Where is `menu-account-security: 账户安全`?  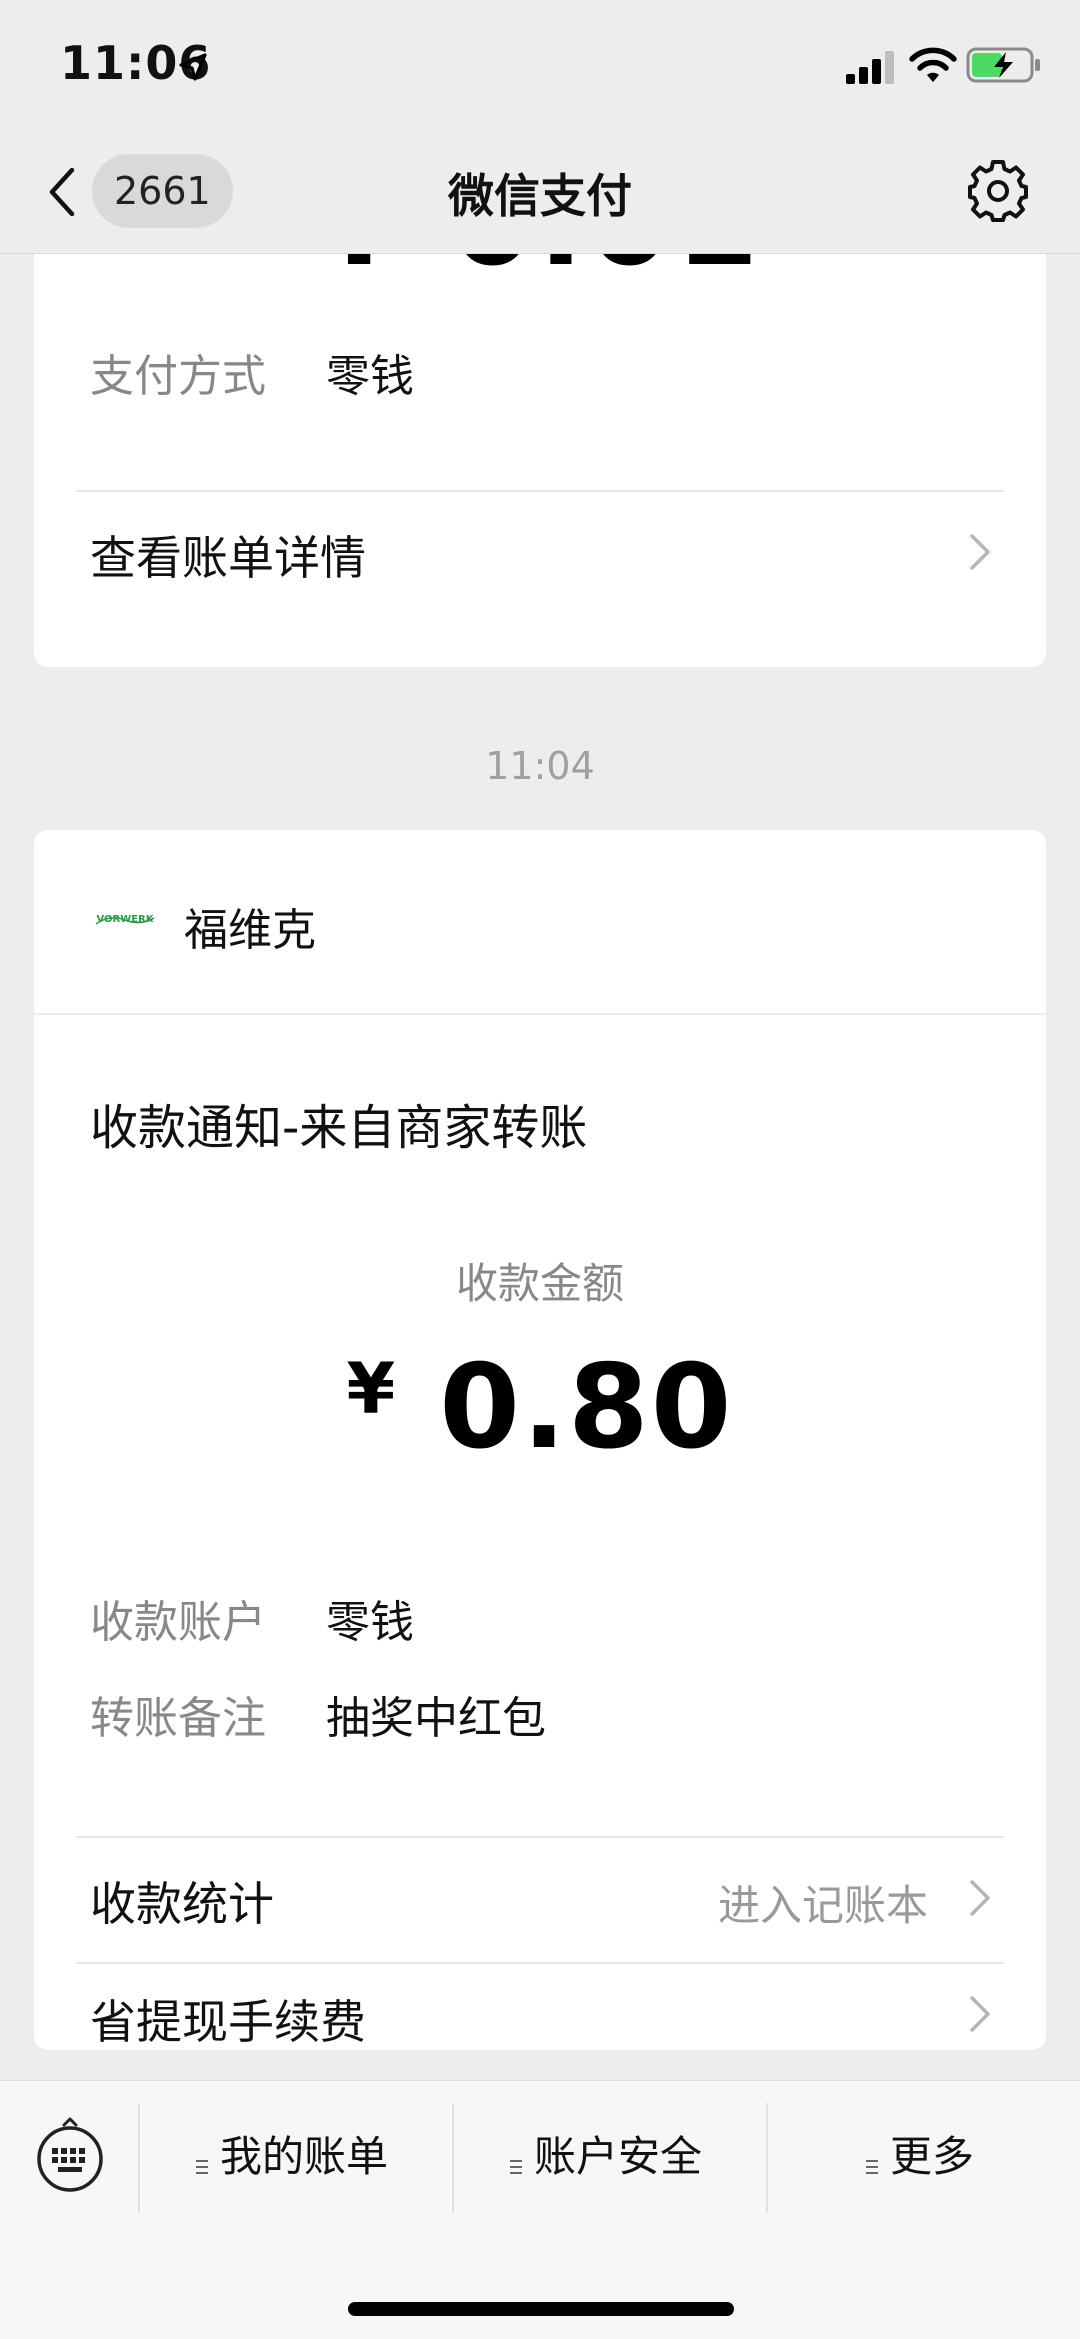
menu-account-security: 账户安全 is located at coordinates (606, 2157).